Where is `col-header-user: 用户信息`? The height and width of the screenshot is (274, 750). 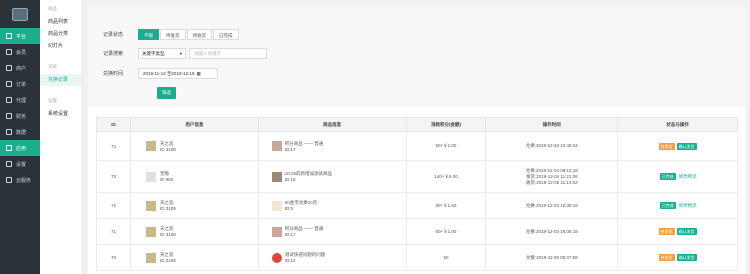
col-header-user: 用户信息 is located at coordinates (194, 124).